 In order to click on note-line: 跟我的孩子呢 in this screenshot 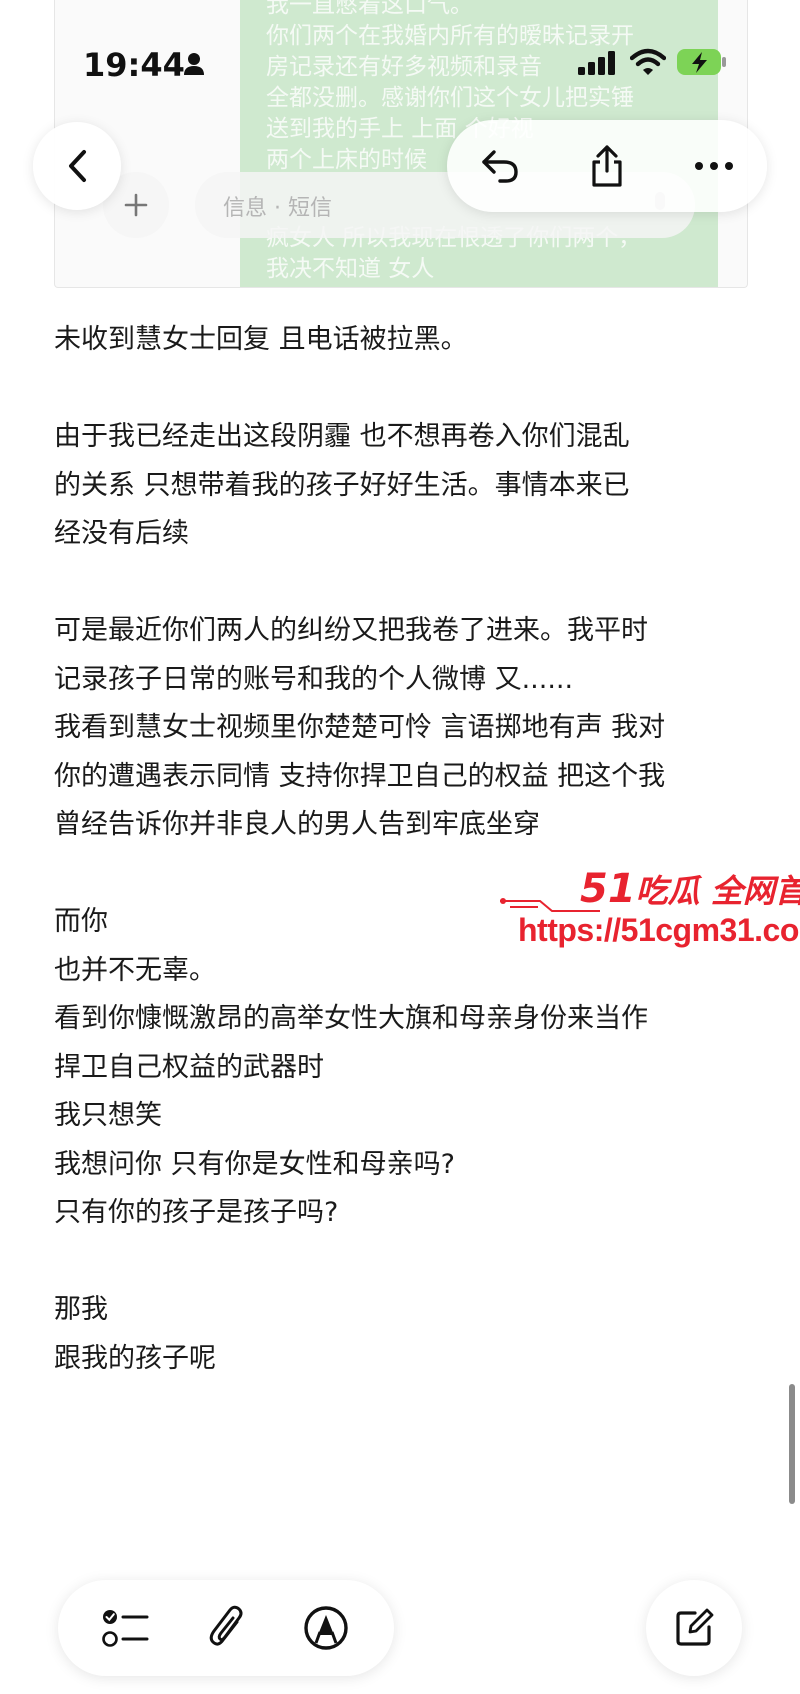, I will do `click(135, 1358)`.